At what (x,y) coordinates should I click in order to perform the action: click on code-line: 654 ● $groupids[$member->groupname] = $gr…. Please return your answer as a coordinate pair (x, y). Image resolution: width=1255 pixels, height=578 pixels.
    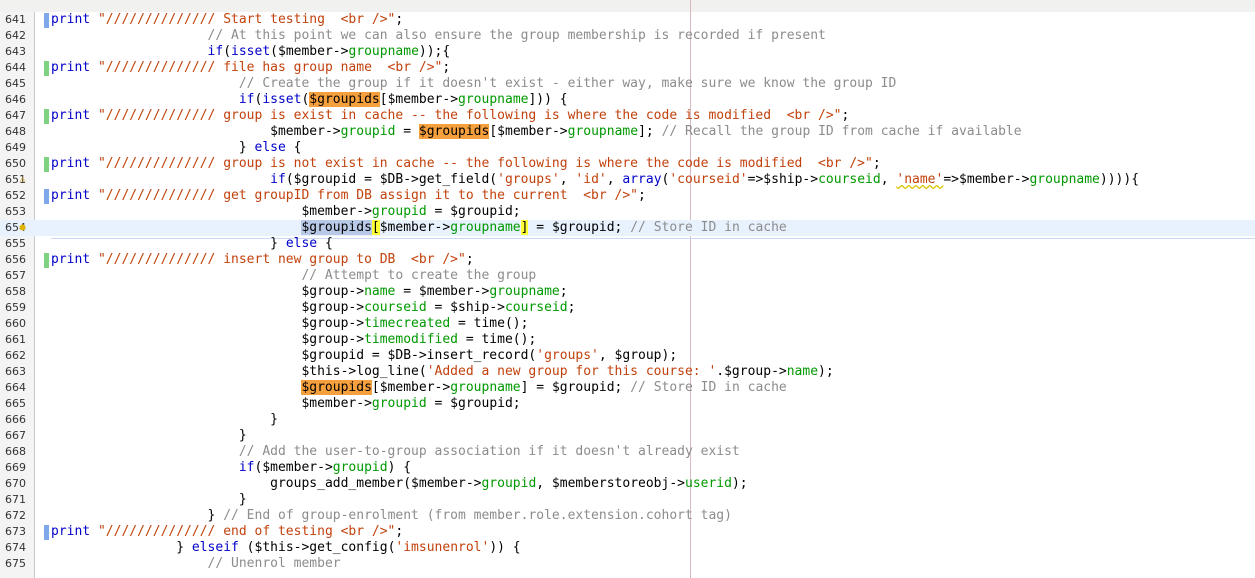
    Looking at the image, I should click on (627, 228).